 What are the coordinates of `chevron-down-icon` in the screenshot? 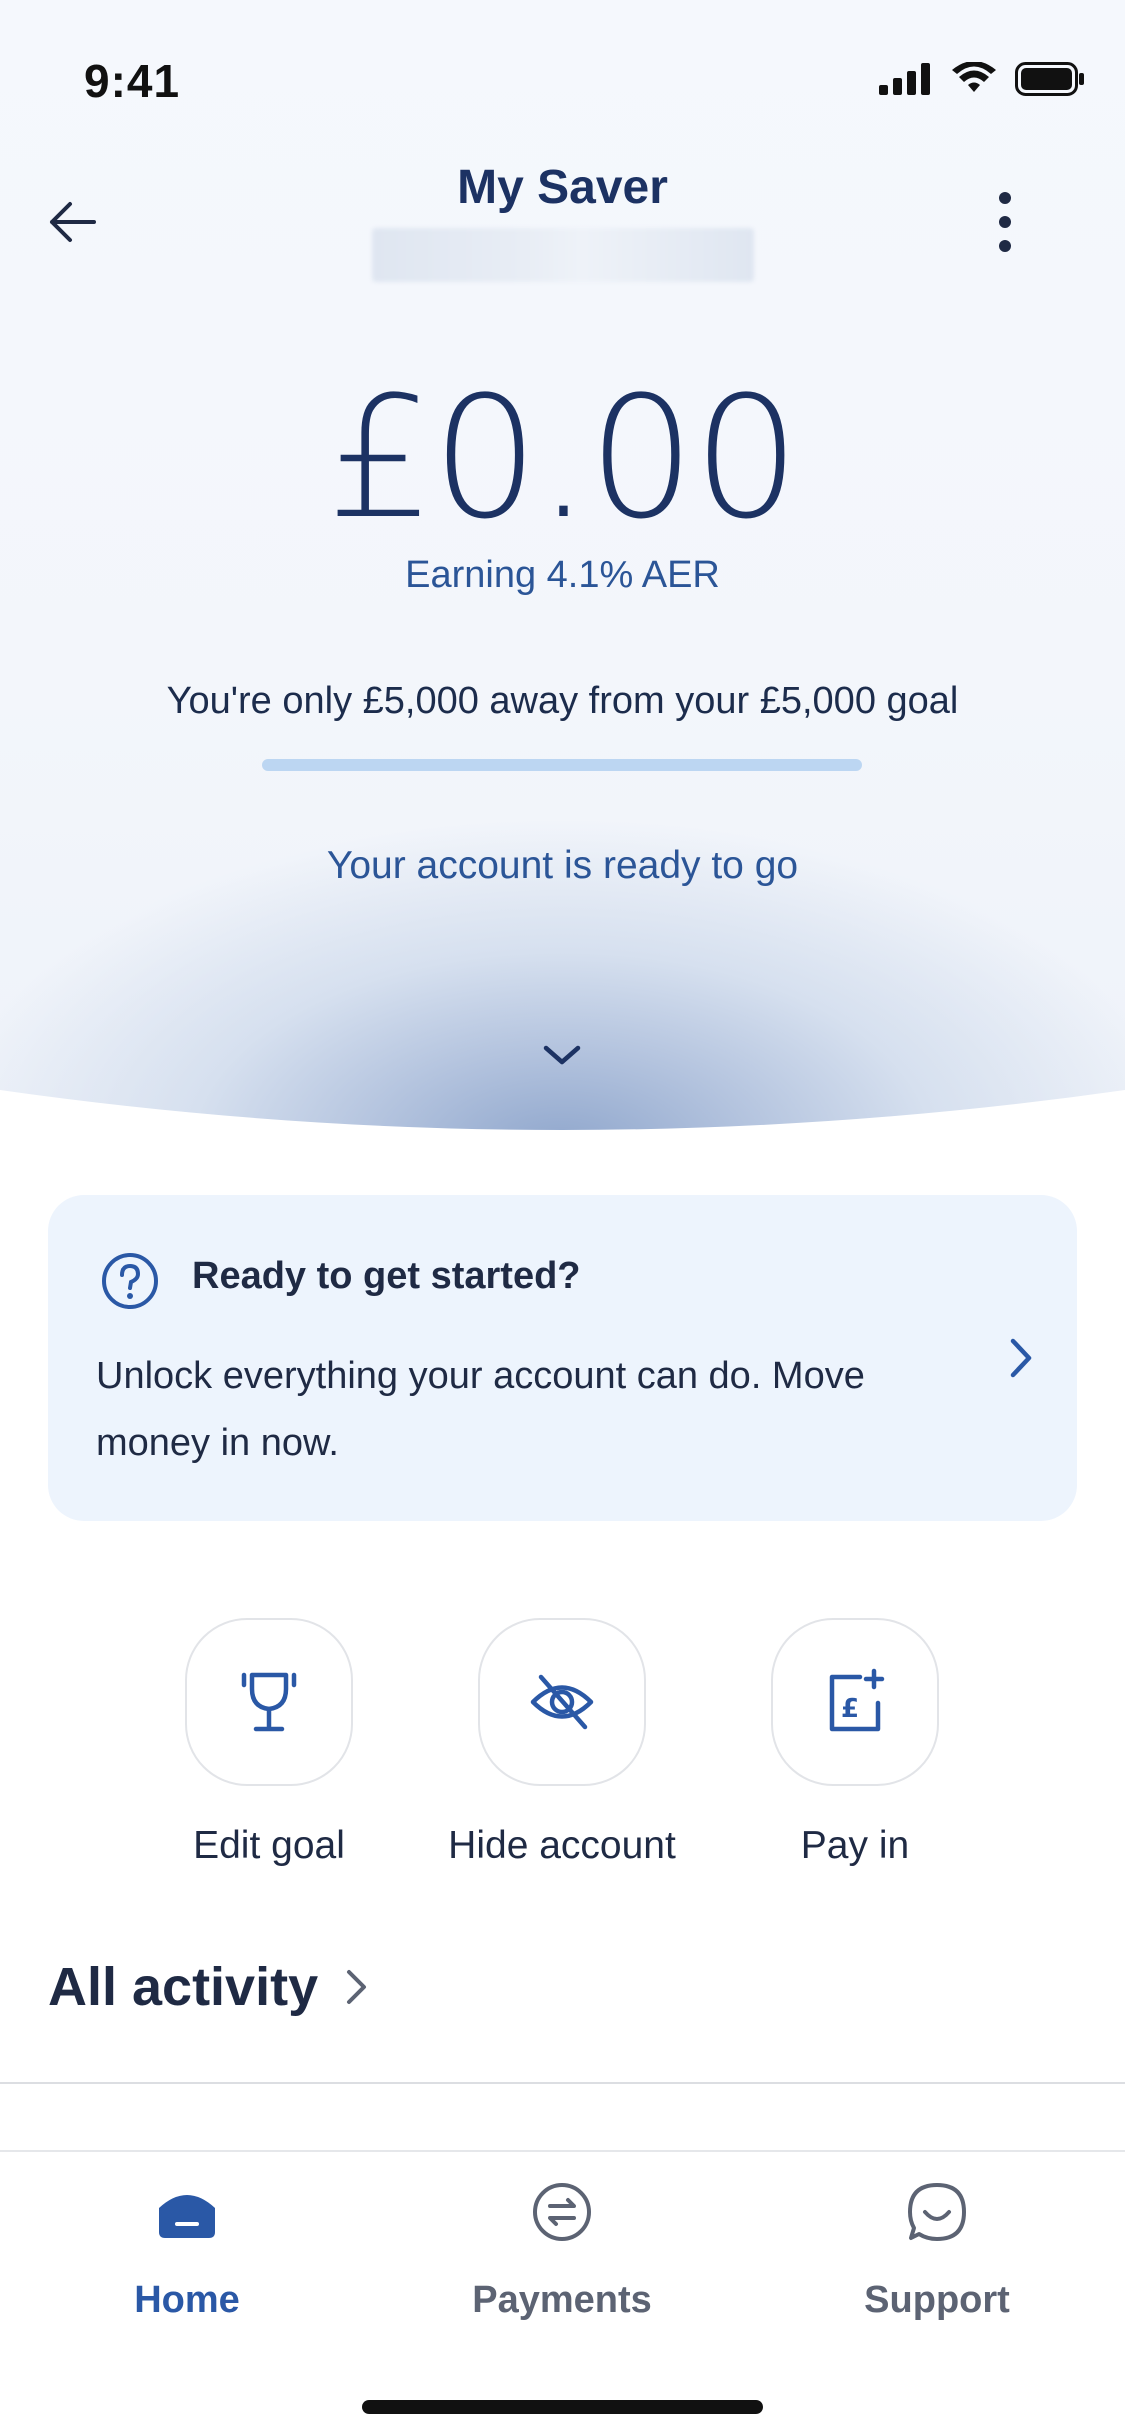 It's located at (562, 1055).